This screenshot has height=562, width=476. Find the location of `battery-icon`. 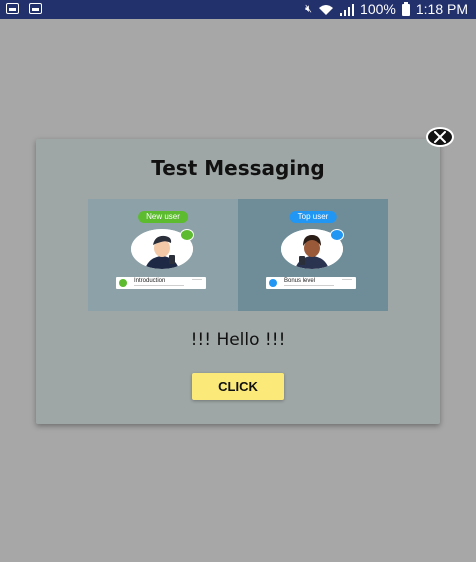

battery-icon is located at coordinates (405, 8).